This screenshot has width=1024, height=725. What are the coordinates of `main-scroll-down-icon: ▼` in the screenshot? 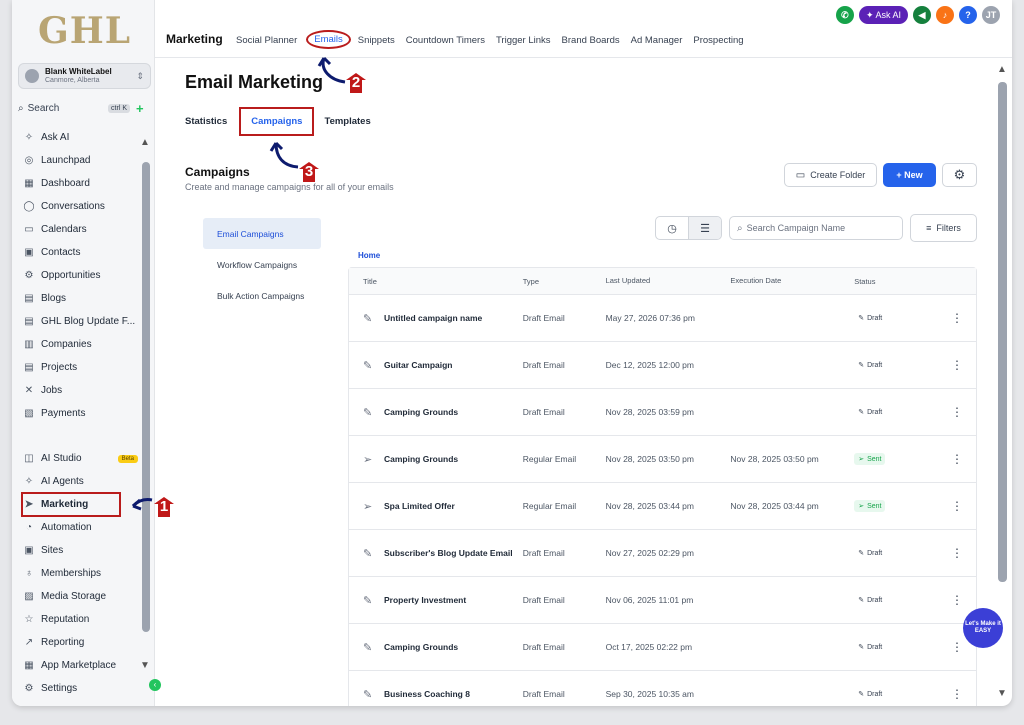 It's located at (1002, 693).